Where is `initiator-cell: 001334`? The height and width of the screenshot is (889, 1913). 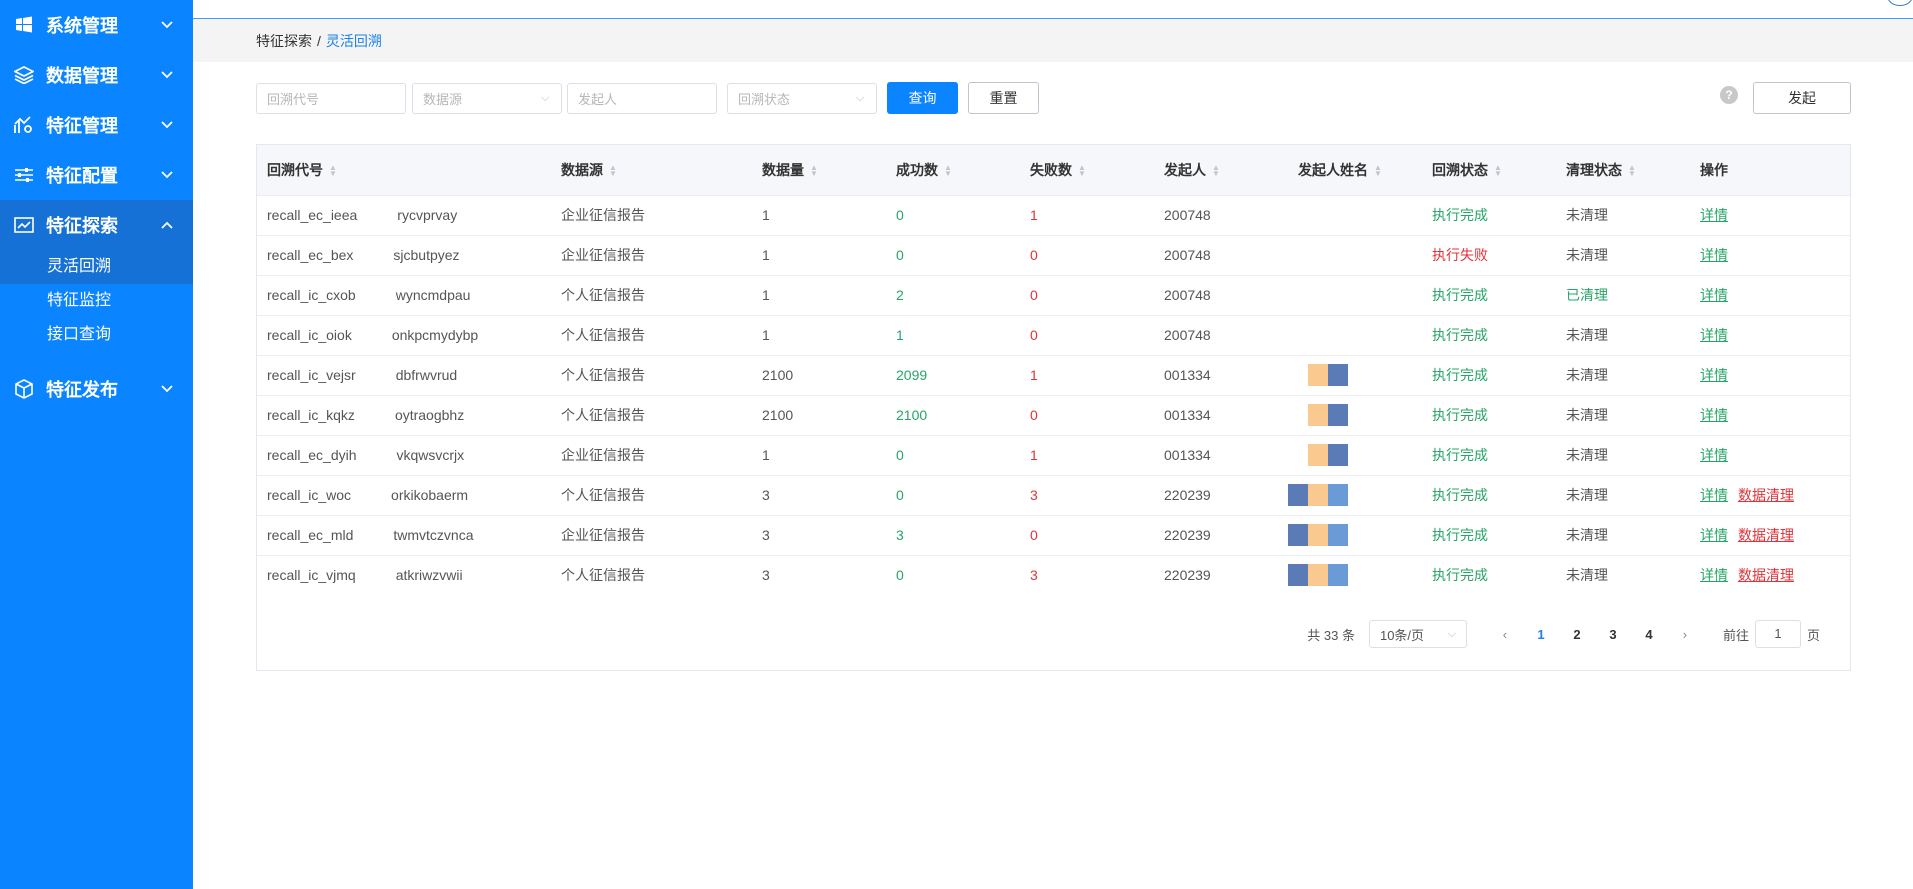
initiator-cell: 001334 is located at coordinates (1187, 455).